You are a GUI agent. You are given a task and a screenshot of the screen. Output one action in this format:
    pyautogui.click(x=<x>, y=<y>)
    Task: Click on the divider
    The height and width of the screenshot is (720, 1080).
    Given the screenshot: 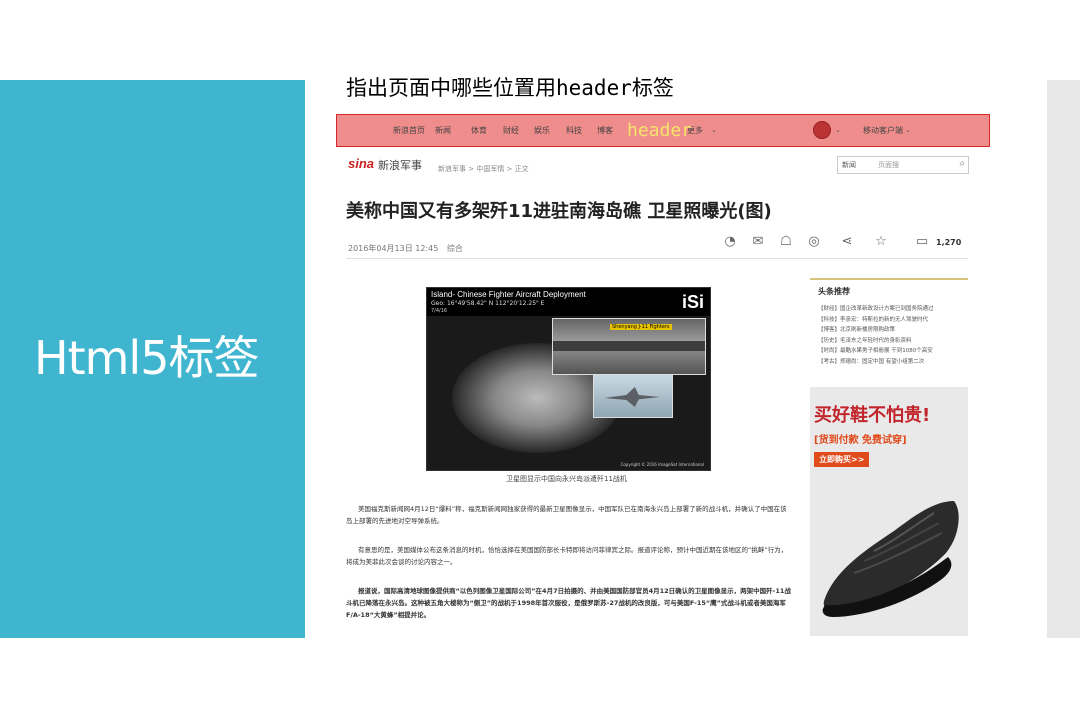 What is the action you would take?
    pyautogui.click(x=657, y=258)
    